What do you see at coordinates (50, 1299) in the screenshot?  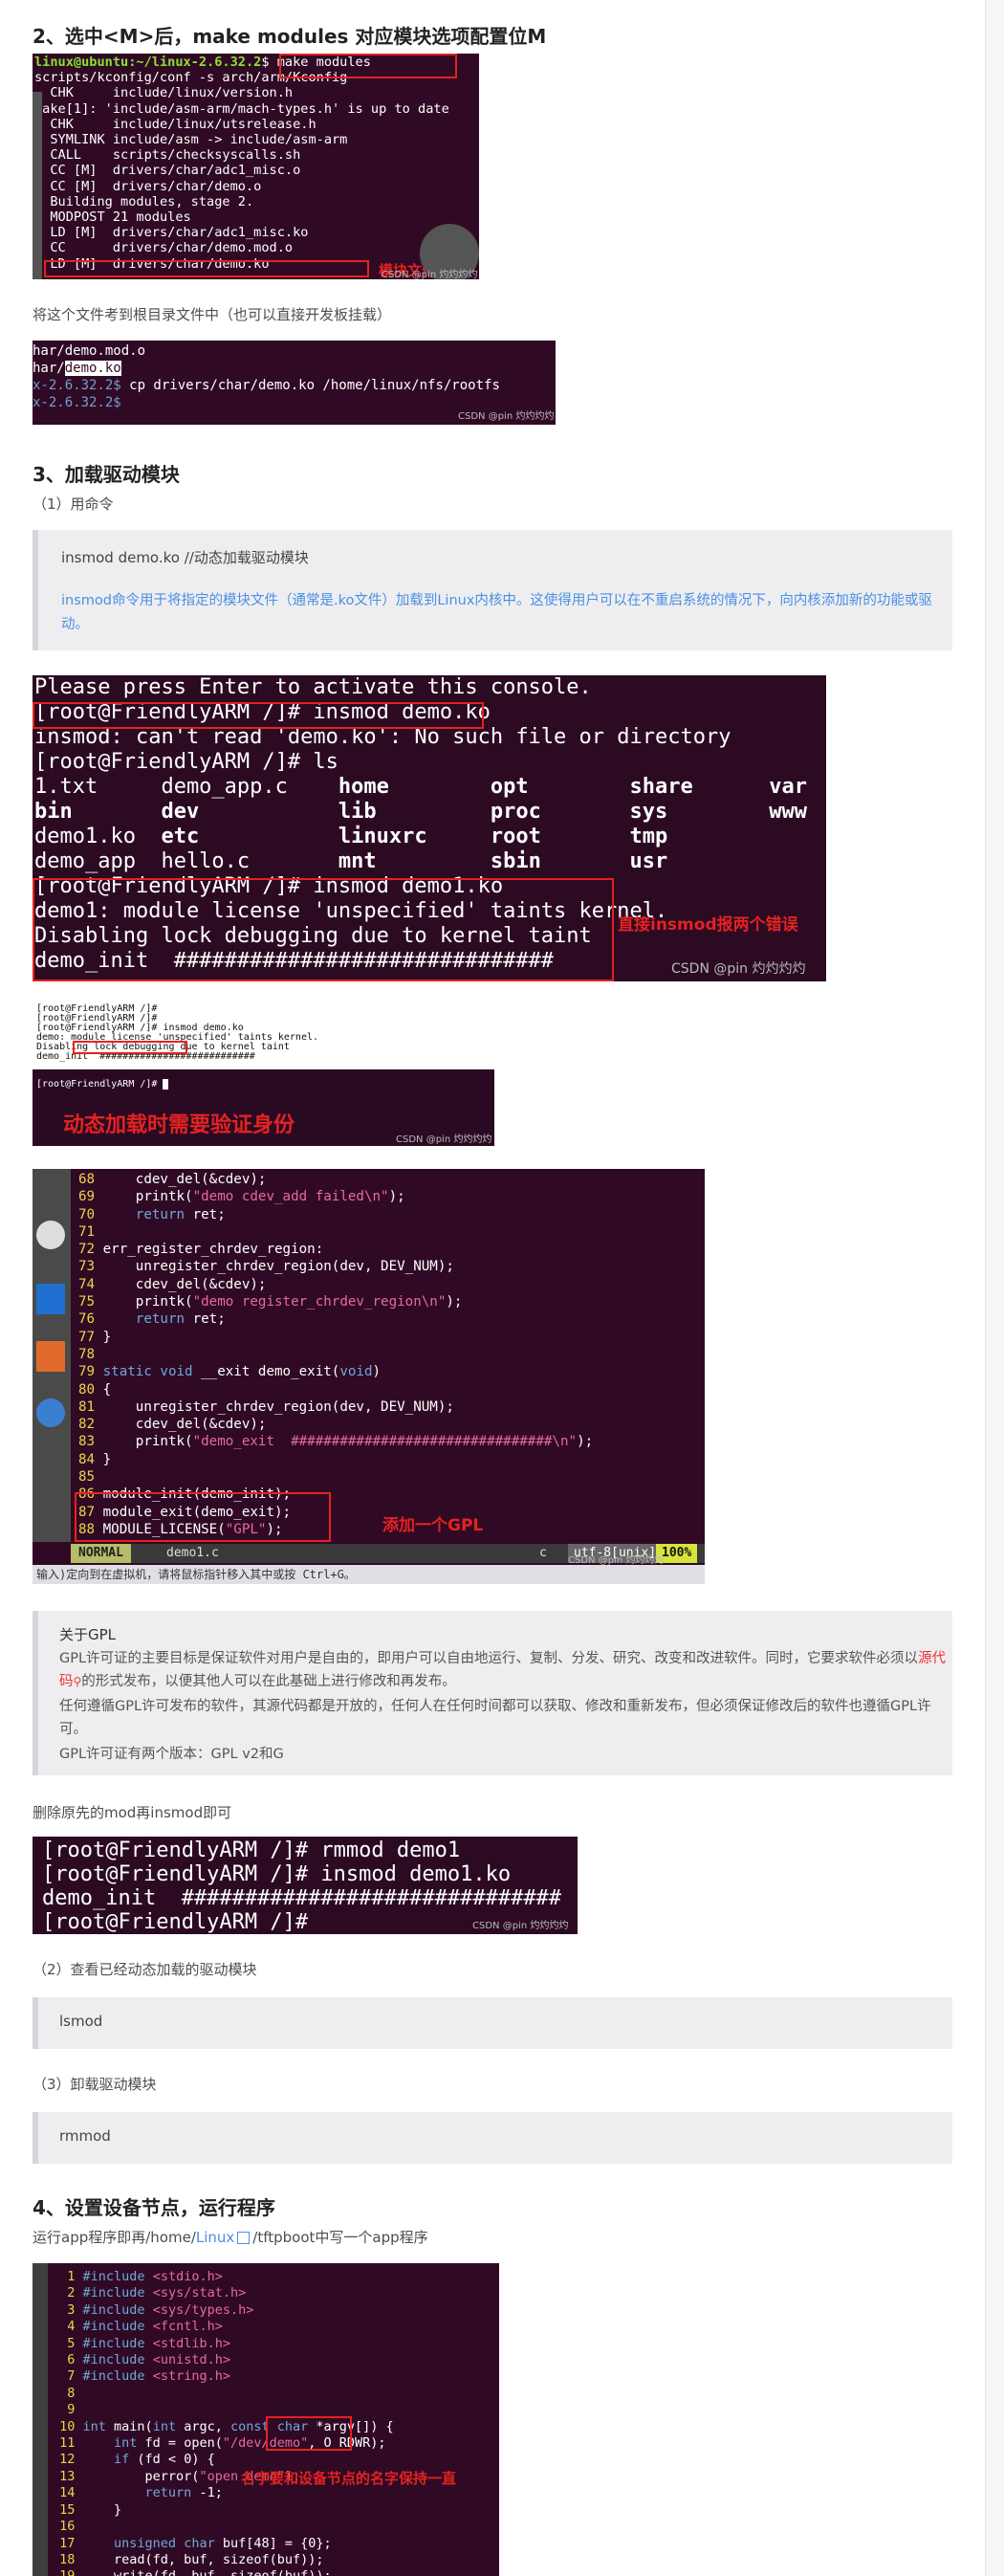 I see `document-icon` at bounding box center [50, 1299].